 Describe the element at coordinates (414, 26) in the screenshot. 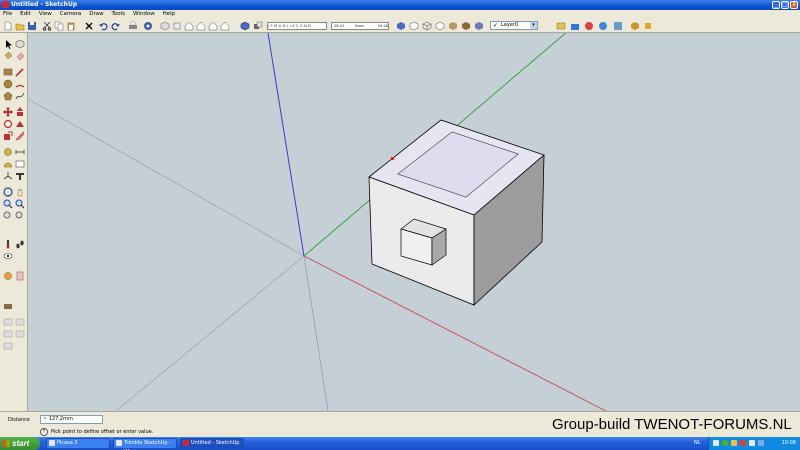

I see `back-edges-icon` at that location.